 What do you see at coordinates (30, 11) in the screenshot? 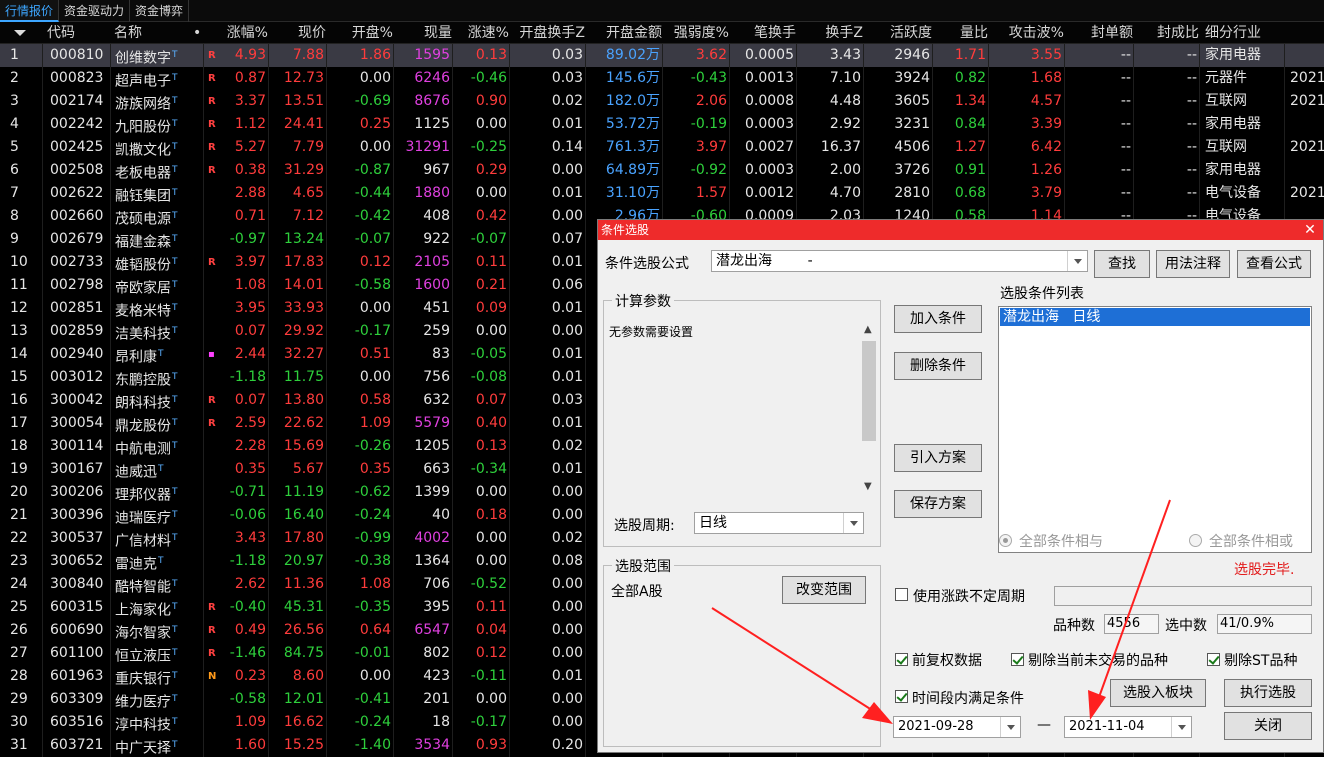
I see `tab-quotes: 行情报价` at bounding box center [30, 11].